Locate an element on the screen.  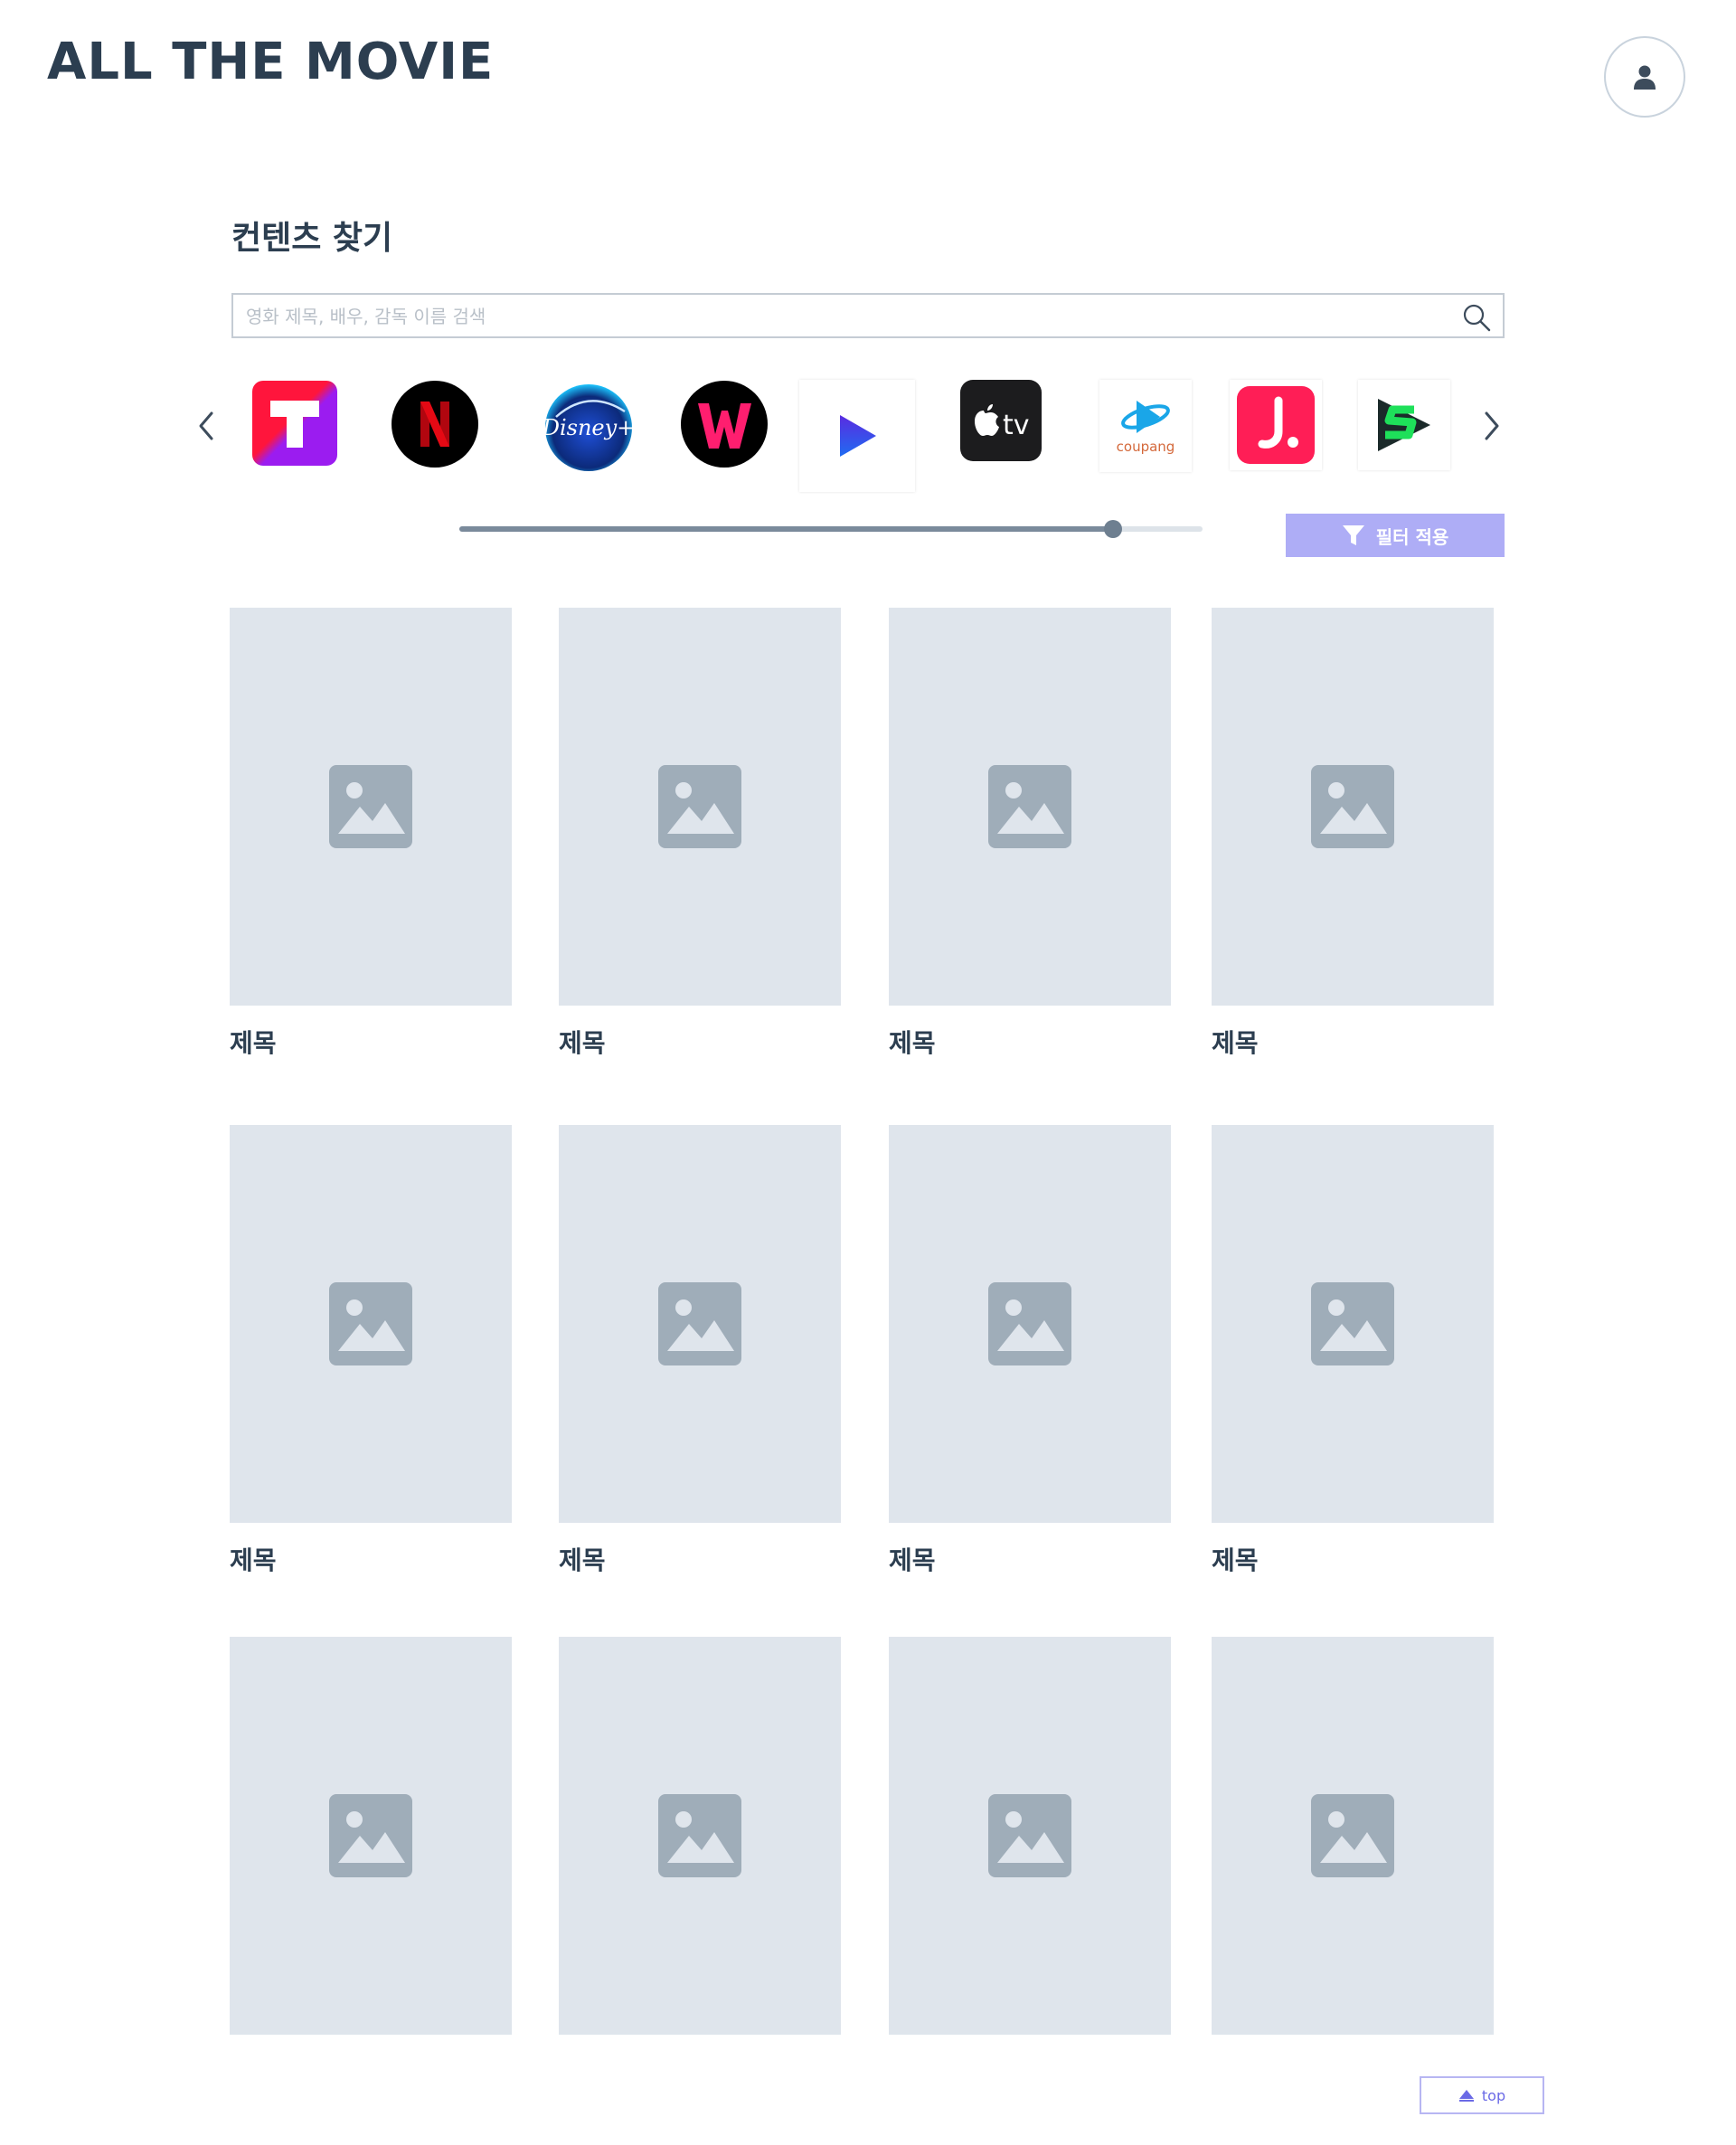
carousel-next-button is located at coordinates (1492, 426).